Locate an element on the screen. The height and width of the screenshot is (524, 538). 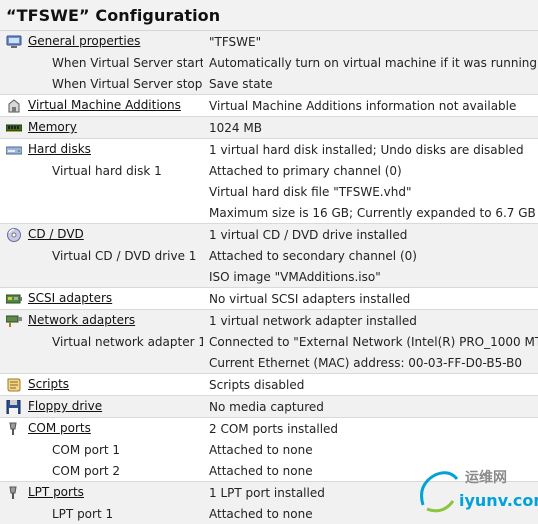
table-row: Virtual hard disk file "TFSWE.vhd" is located at coordinates (269, 191).